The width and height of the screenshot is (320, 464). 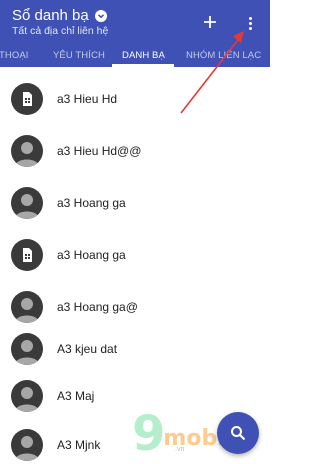 What do you see at coordinates (100, 15) in the screenshot?
I see `chevron-down-icon` at bounding box center [100, 15].